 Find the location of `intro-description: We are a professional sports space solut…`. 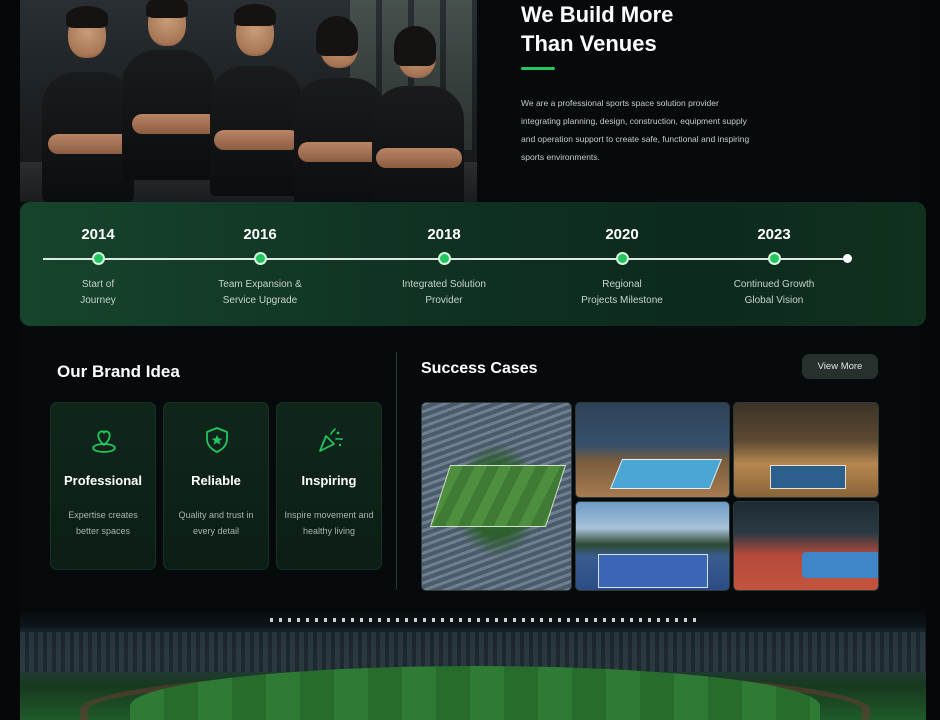

intro-description: We are a professional sports space solut… is located at coordinates (635, 130).